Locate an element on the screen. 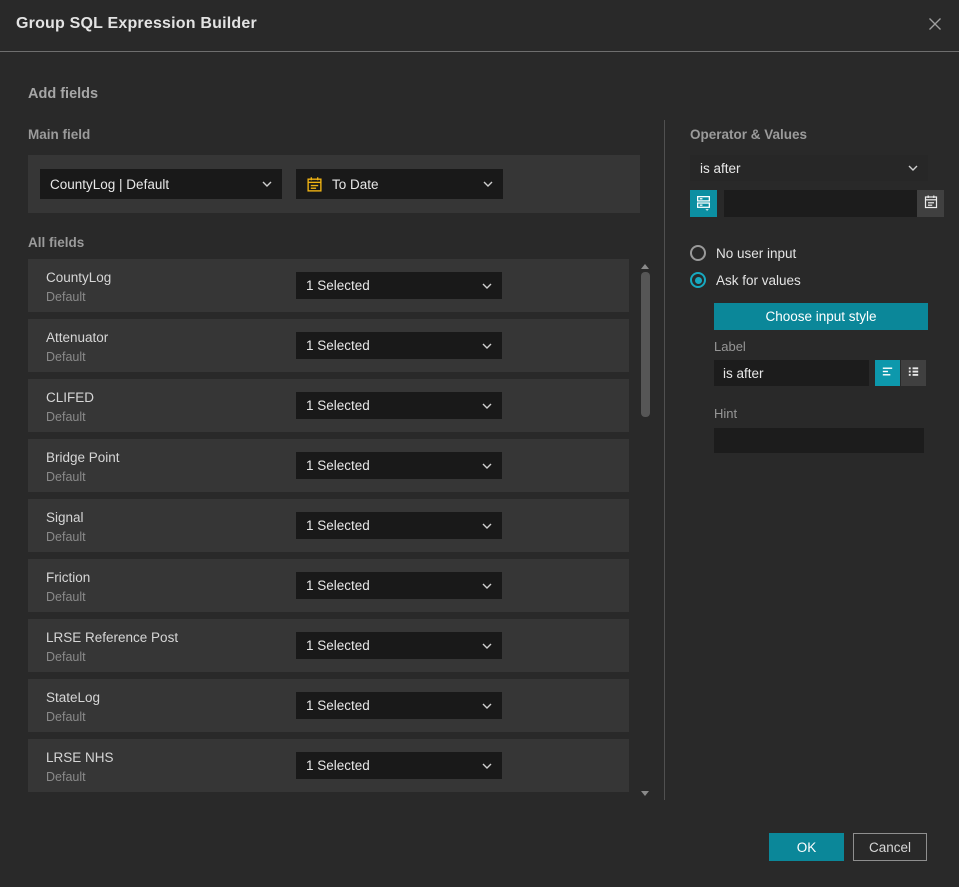 This screenshot has width=959, height=887. field-row: Bridge Point Default 1 Selected is located at coordinates (328, 465).